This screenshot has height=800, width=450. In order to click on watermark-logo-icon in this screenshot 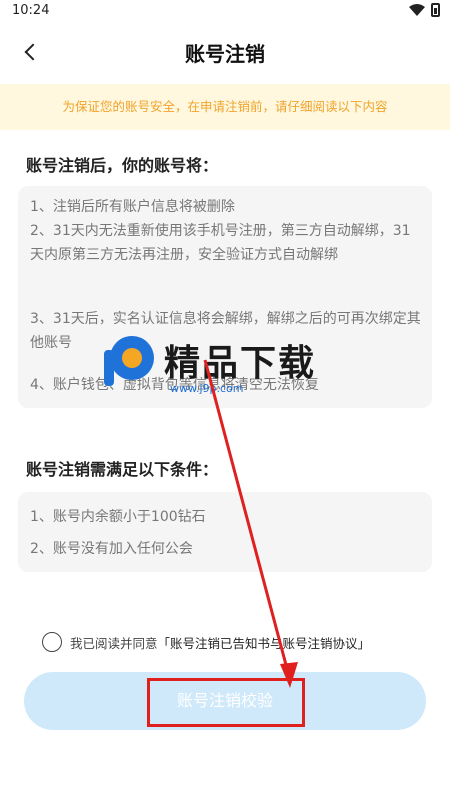, I will do `click(129, 361)`.